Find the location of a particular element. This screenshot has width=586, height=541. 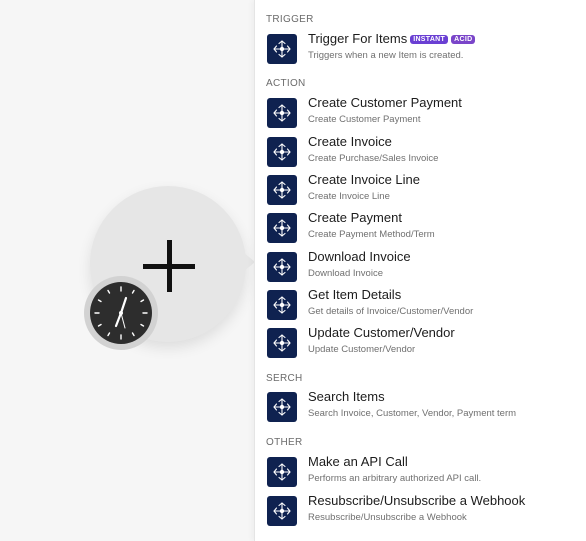

module-item-subtitle: Get details of Invoice/Customer/Vendor is located at coordinates (391, 311).